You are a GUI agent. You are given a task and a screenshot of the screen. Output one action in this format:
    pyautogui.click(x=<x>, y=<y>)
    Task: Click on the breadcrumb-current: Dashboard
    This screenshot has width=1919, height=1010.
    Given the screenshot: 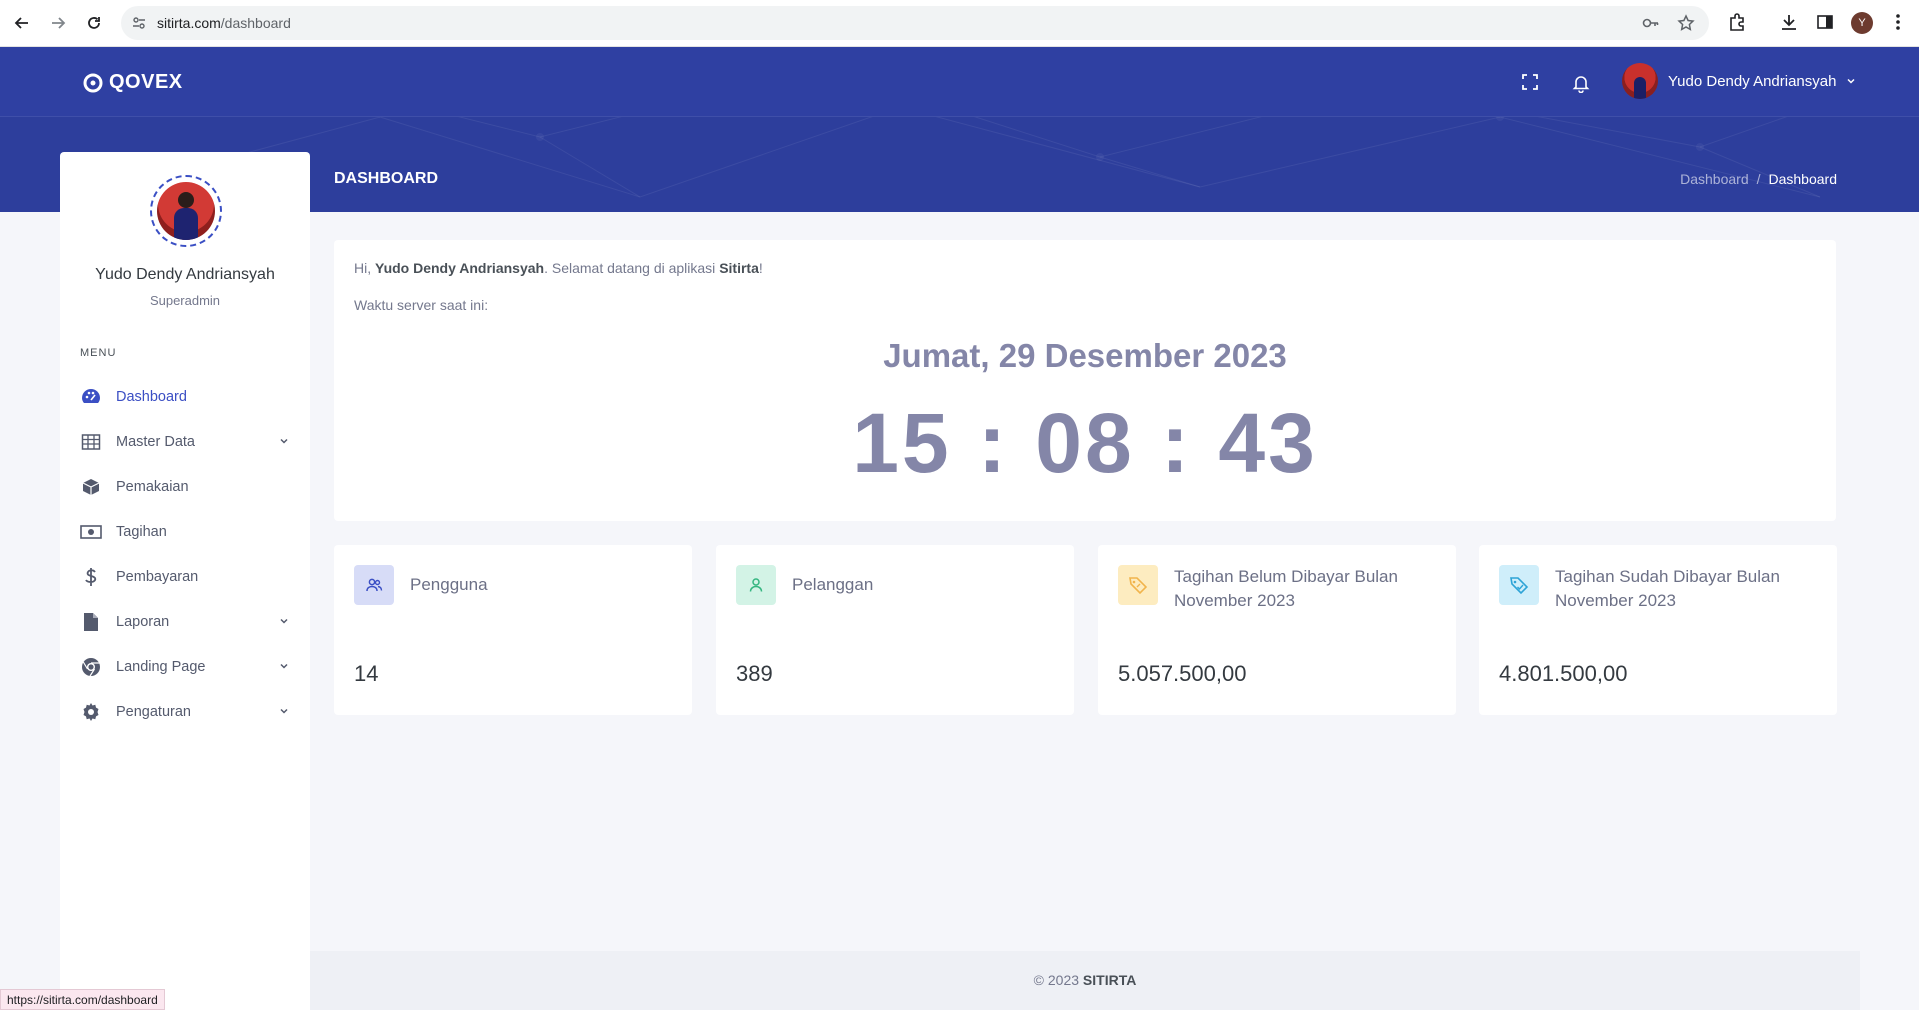 What is the action you would take?
    pyautogui.click(x=1803, y=179)
    